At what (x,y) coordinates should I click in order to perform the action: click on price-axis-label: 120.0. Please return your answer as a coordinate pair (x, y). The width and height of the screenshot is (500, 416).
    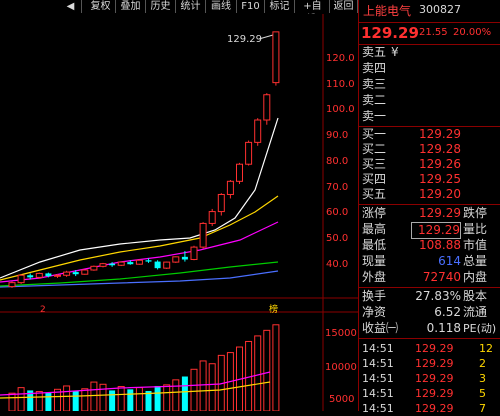
    Looking at the image, I should click on (340, 58).